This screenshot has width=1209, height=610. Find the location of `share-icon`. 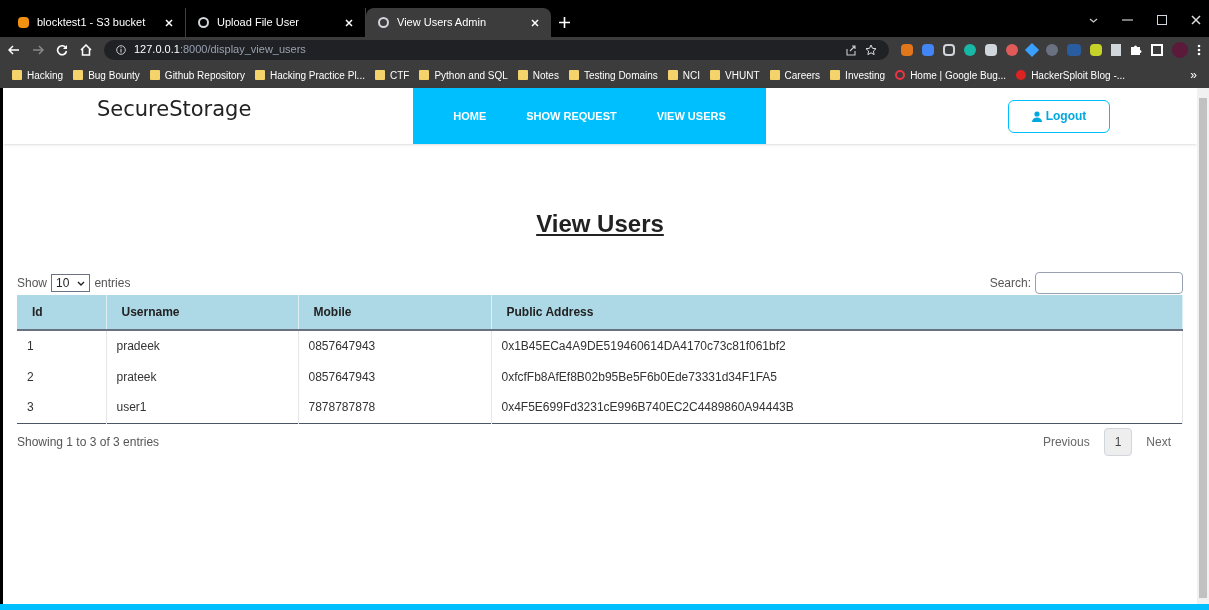

share-icon is located at coordinates (851, 49).